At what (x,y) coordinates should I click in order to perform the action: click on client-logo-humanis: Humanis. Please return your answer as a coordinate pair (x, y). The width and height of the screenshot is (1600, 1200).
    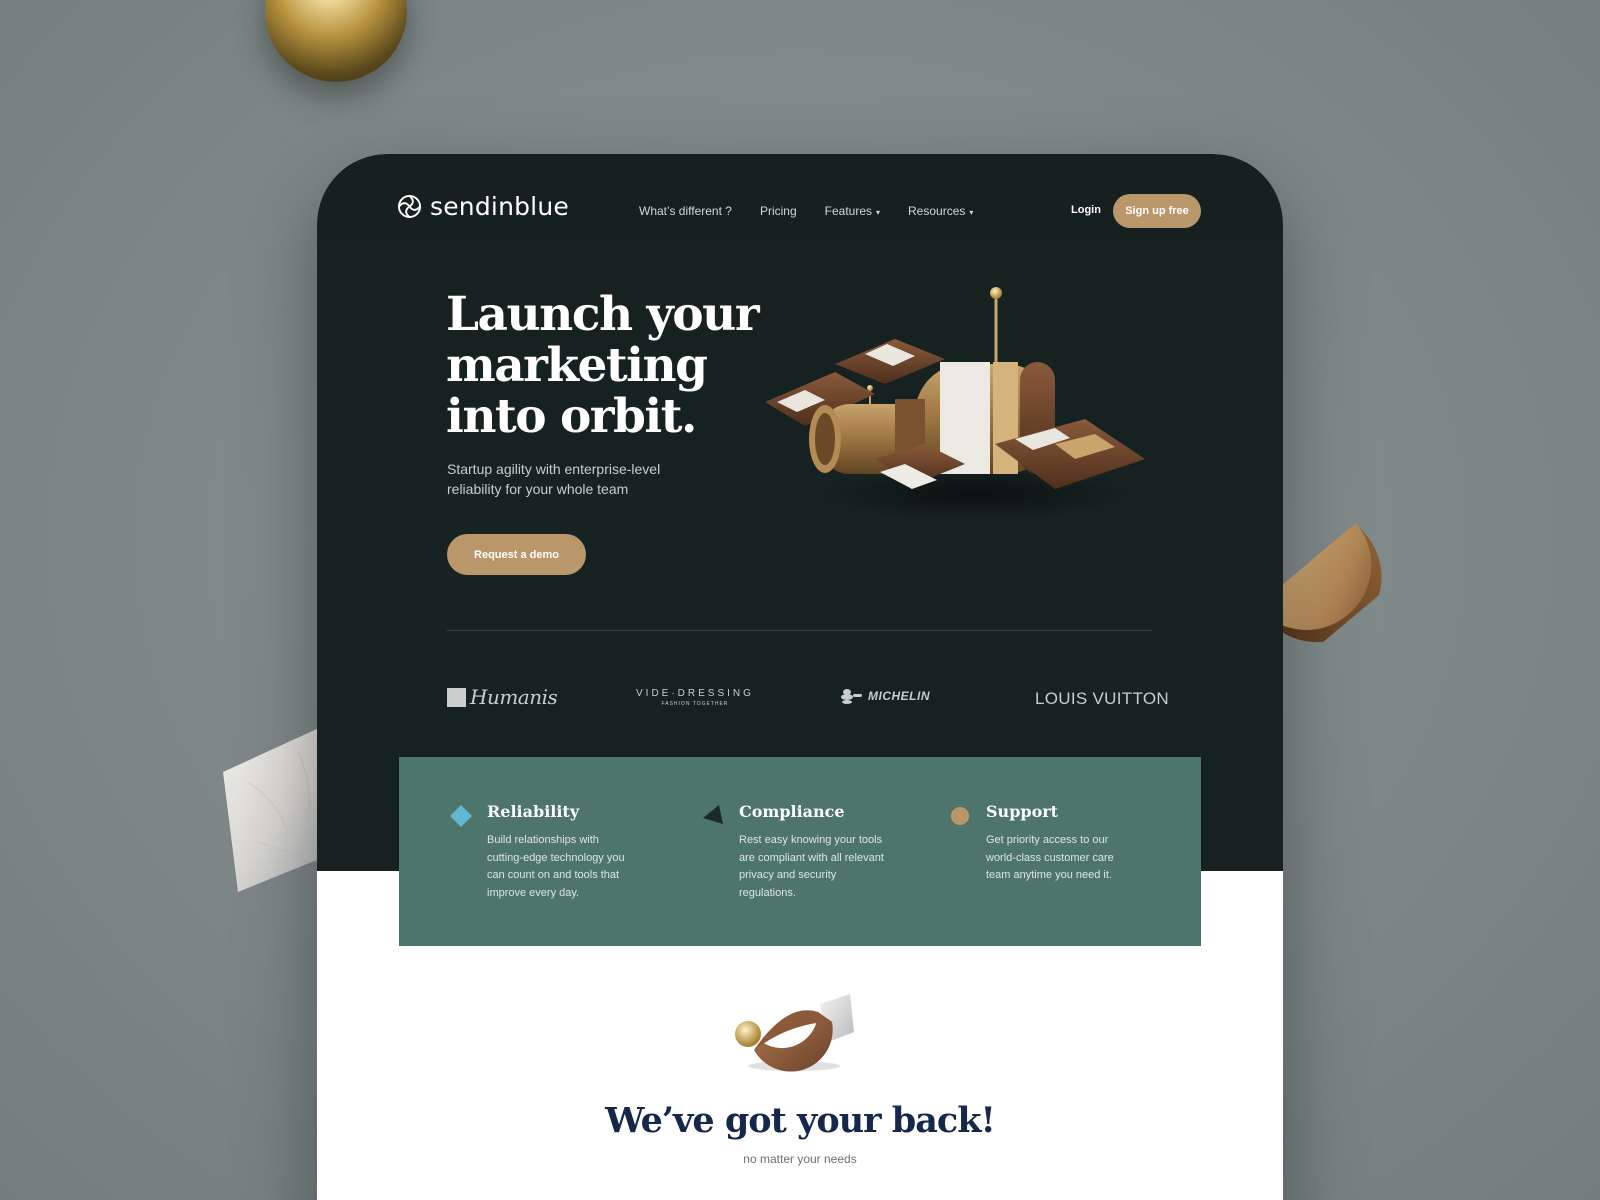
    Looking at the image, I should click on (502, 697).